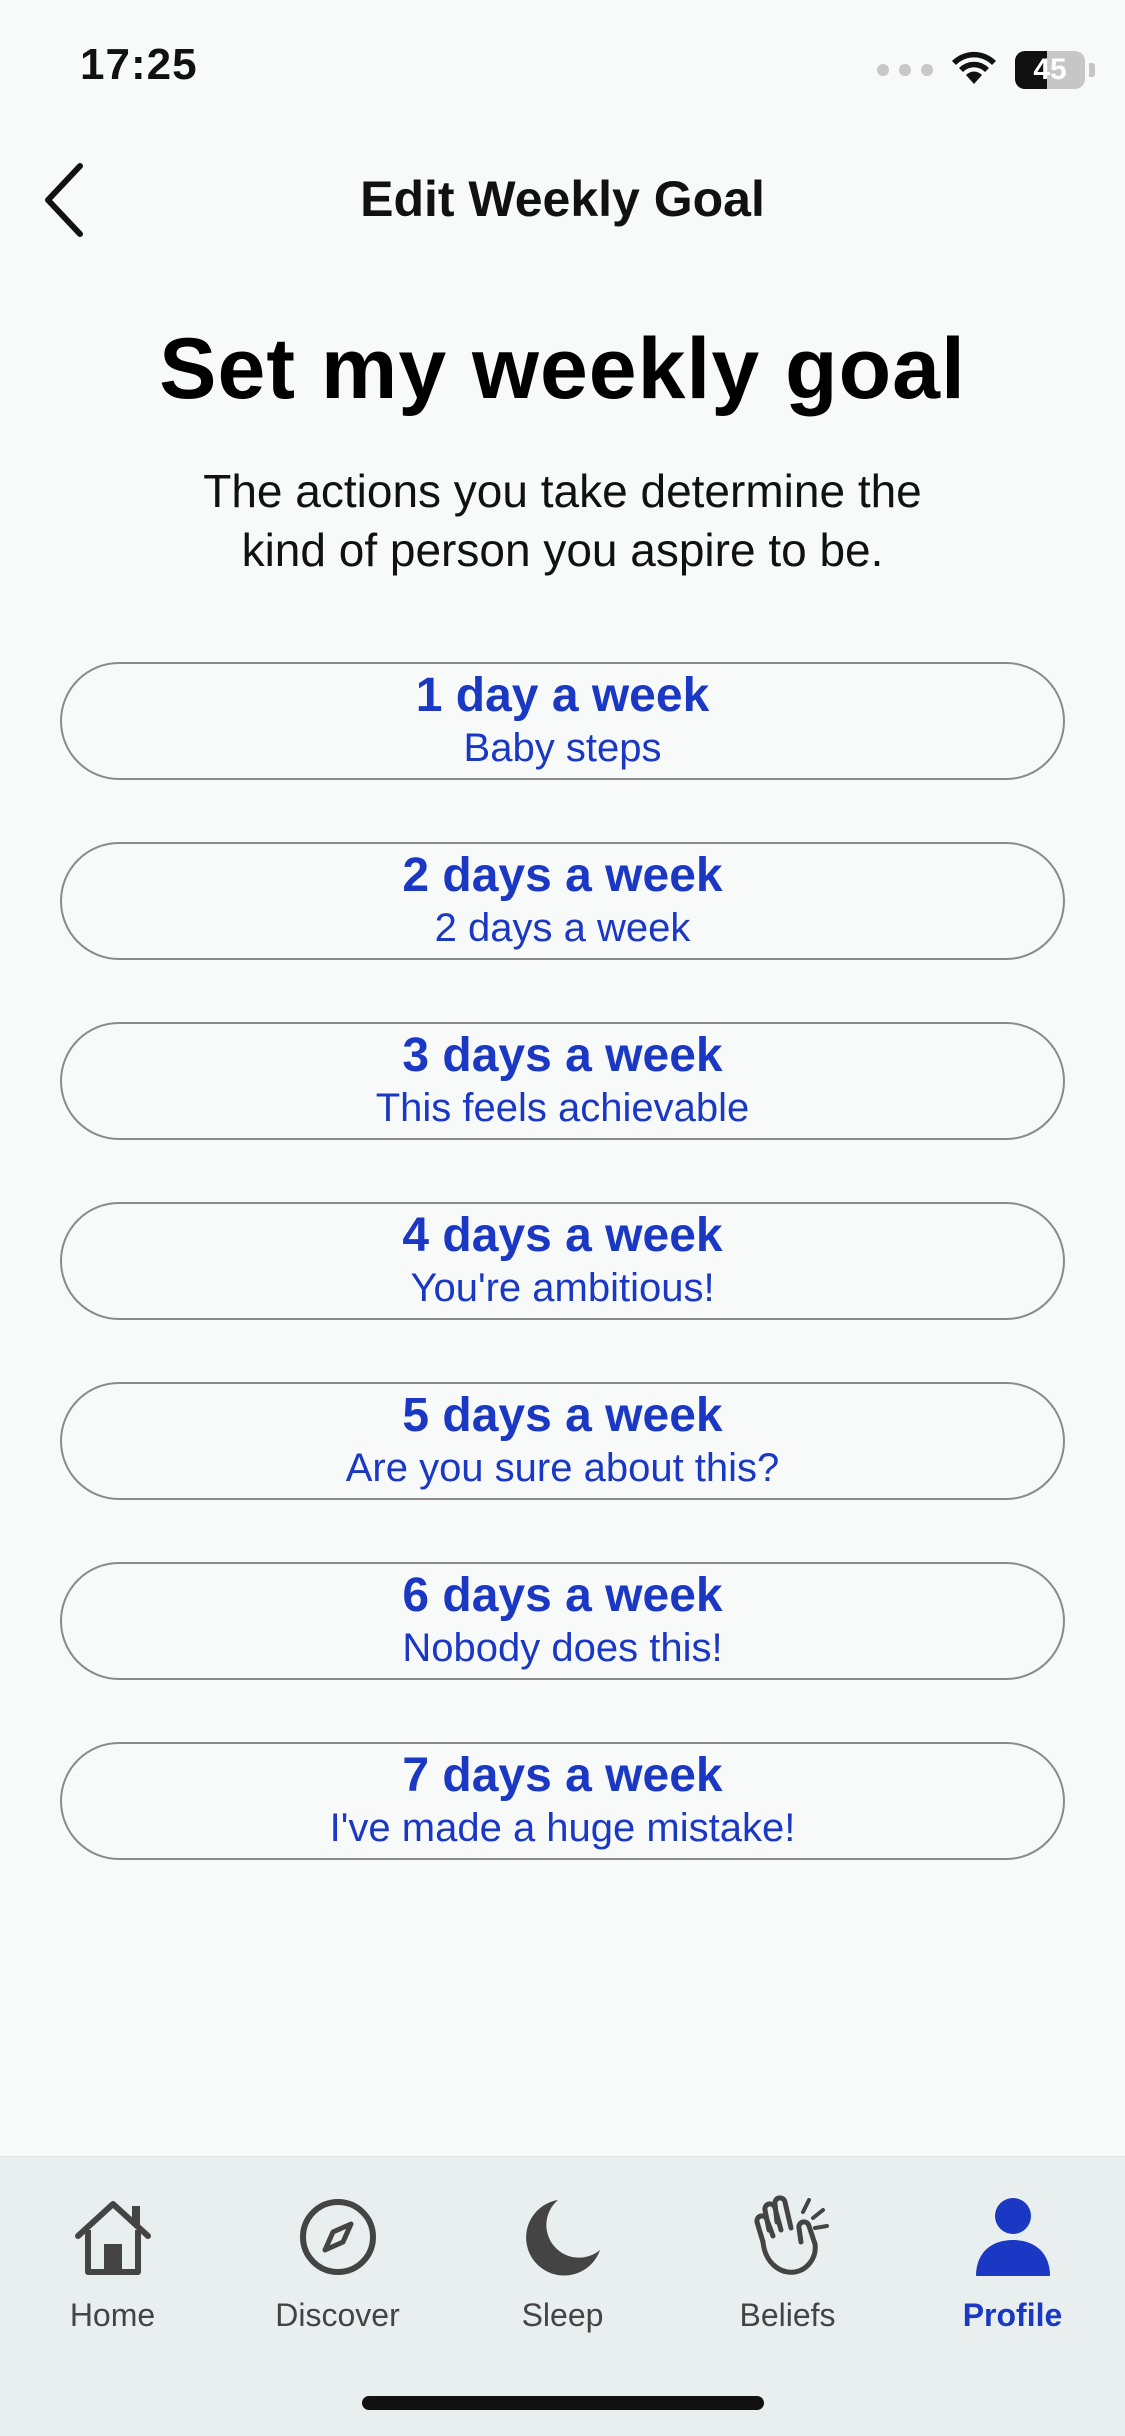 This screenshot has width=1125, height=2436. What do you see at coordinates (562, 748) in the screenshot?
I see `option-subtitle: Baby steps` at bounding box center [562, 748].